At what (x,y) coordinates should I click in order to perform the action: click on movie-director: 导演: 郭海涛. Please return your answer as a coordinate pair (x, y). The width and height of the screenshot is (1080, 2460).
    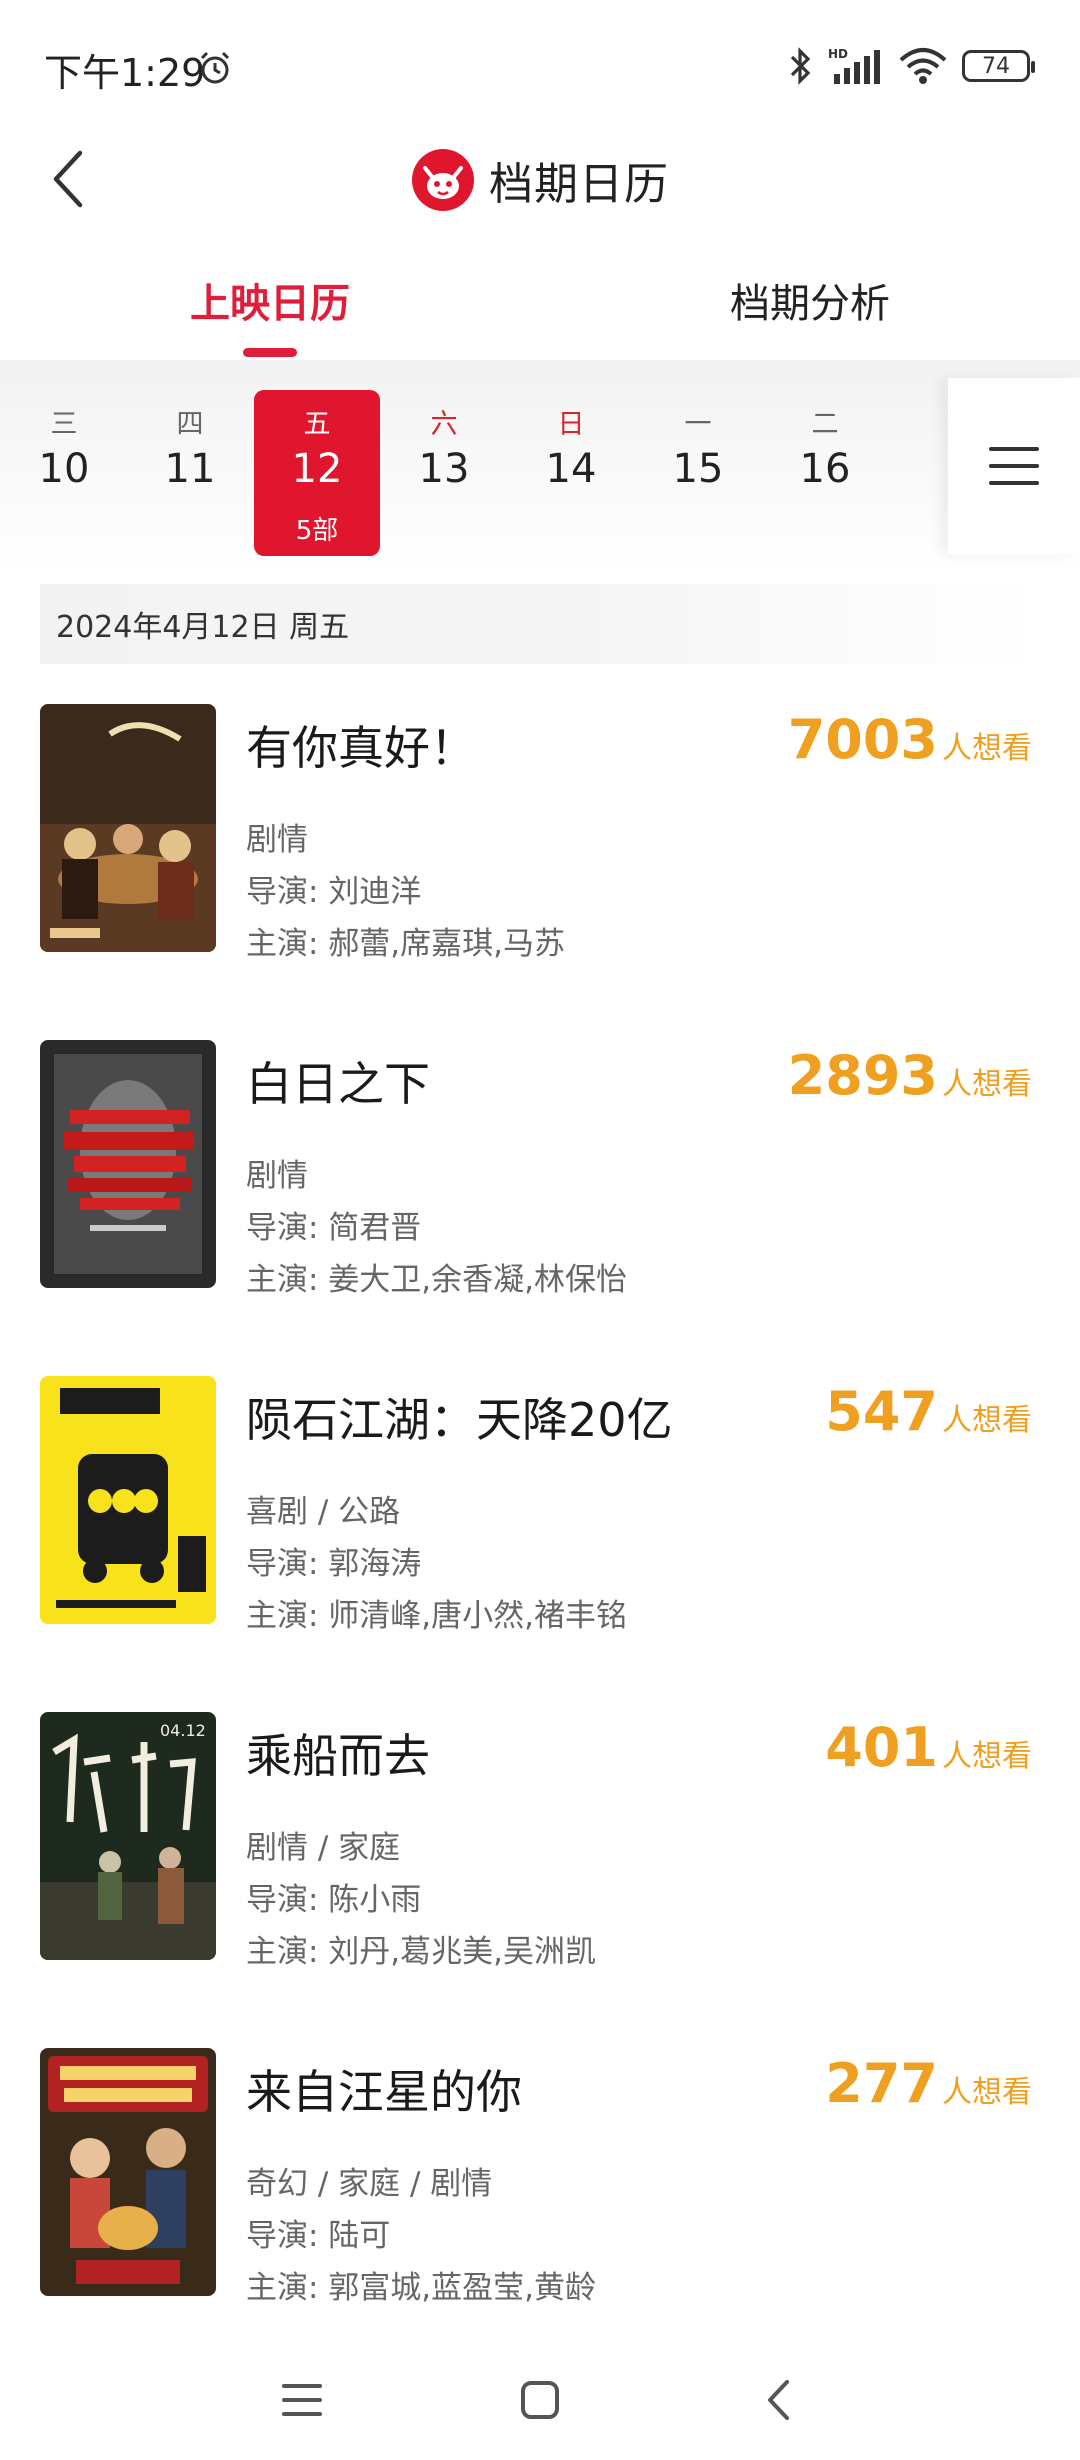
    Looking at the image, I should click on (334, 1564).